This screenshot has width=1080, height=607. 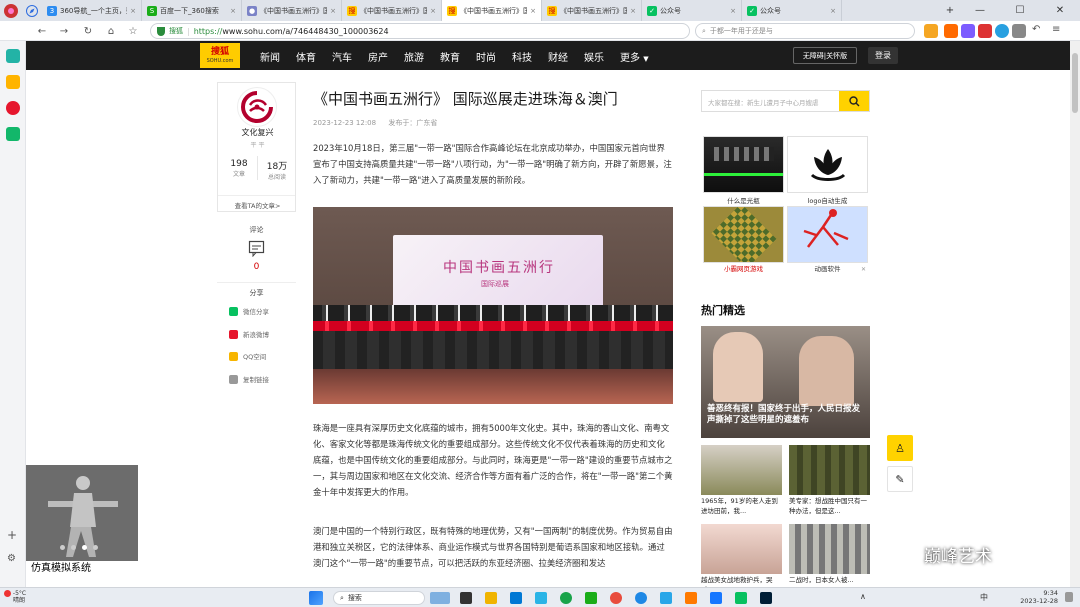 What do you see at coordinates (249, 311) in the screenshot?
I see `share-wechat: 微信分享` at bounding box center [249, 311].